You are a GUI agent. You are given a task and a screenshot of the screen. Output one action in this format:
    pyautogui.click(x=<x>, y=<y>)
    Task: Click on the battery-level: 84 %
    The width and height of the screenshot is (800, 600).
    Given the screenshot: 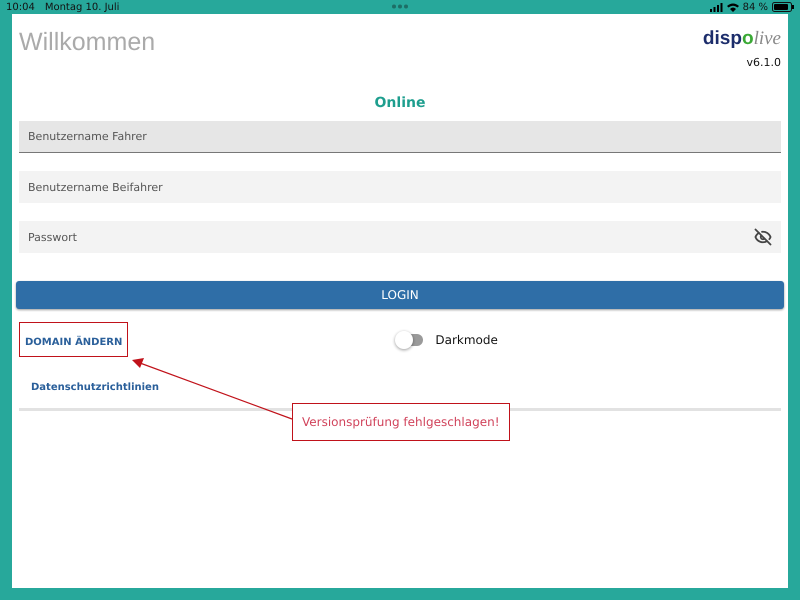 What is the action you would take?
    pyautogui.click(x=755, y=7)
    